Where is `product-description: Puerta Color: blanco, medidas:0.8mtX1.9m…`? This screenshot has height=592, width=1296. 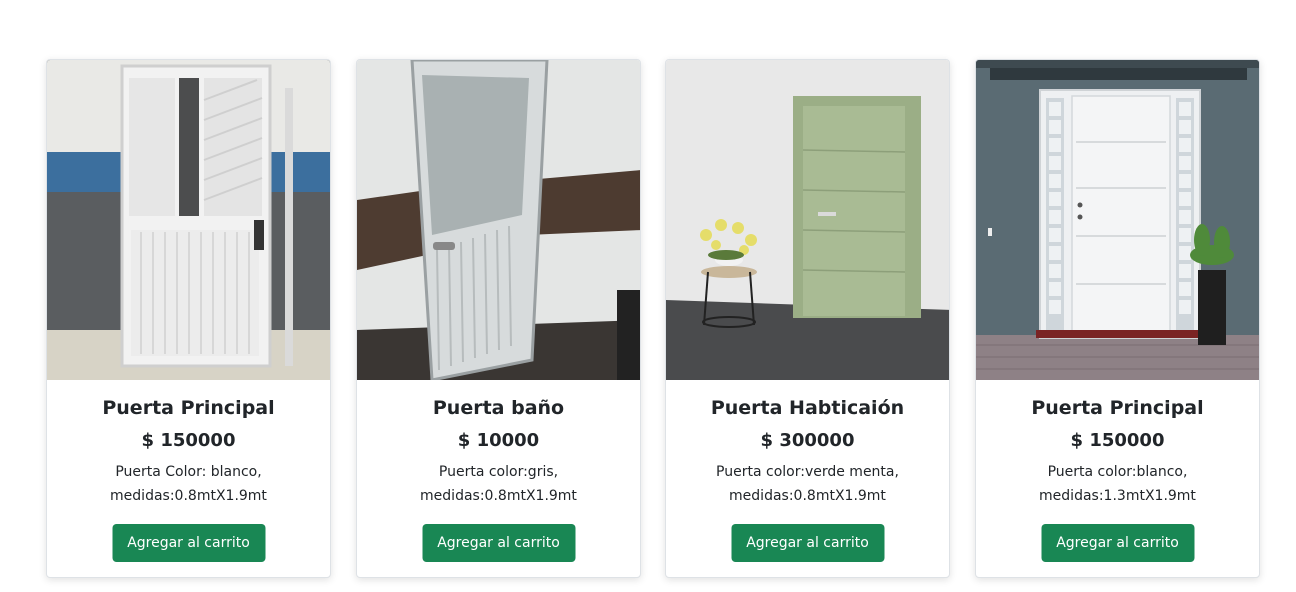 product-description: Puerta Color: blanco, medidas:0.8mtX1.9m… is located at coordinates (188, 484).